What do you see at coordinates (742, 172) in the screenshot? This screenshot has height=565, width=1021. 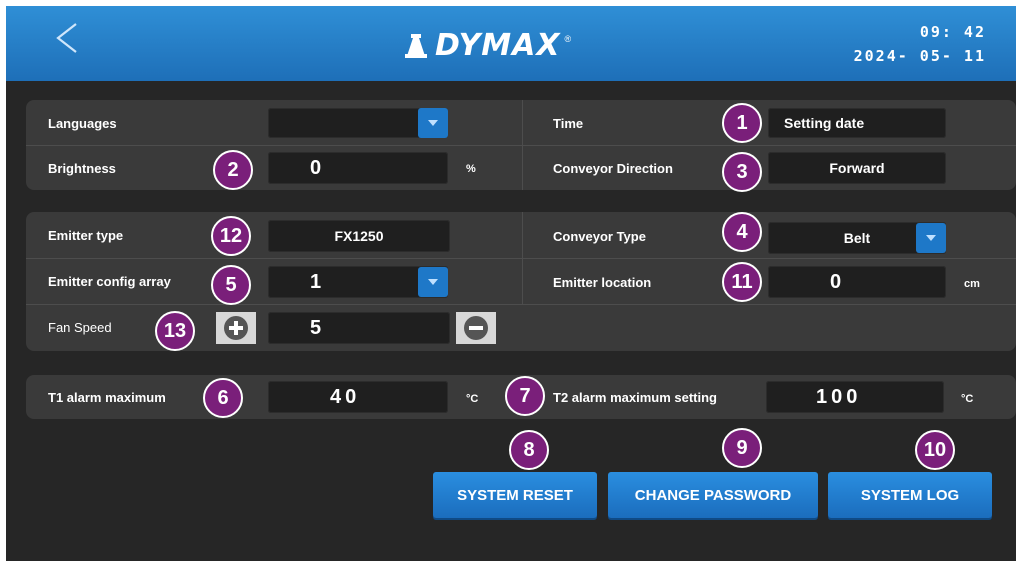 I see `callout-3: 3` at bounding box center [742, 172].